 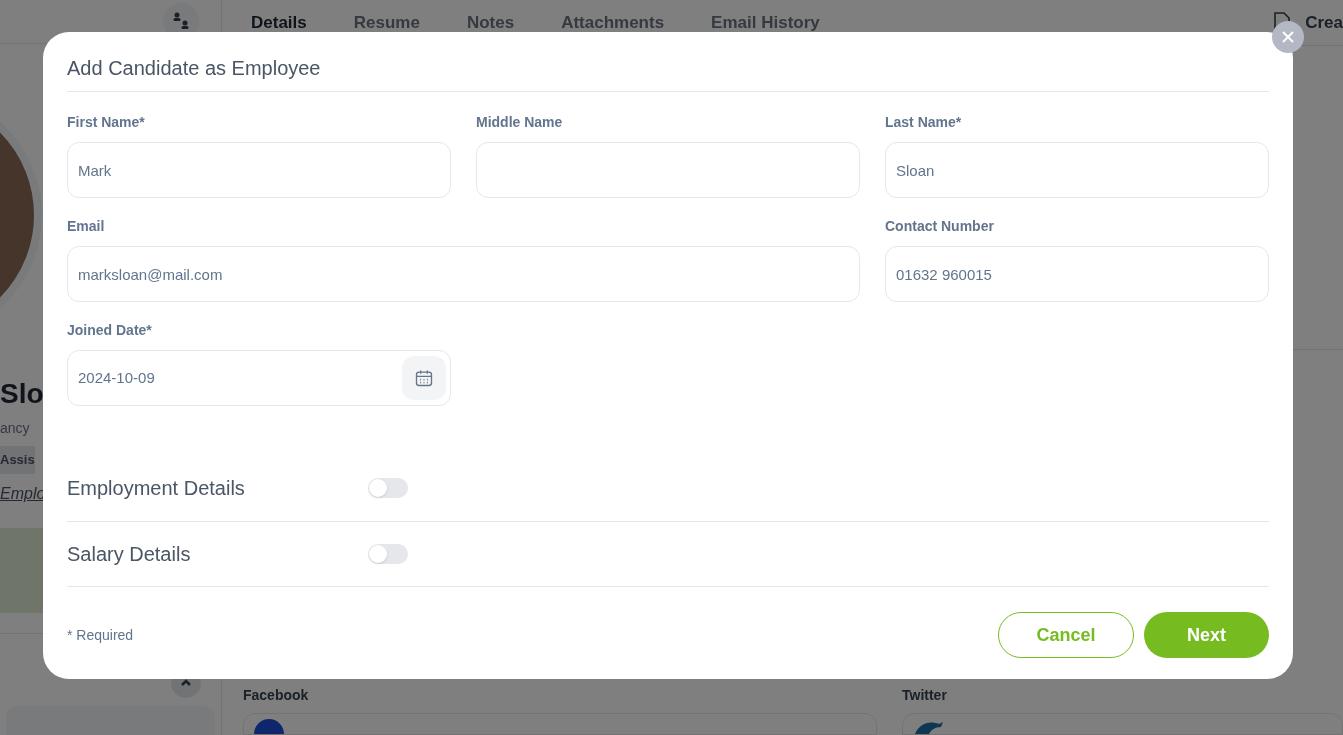 What do you see at coordinates (925, 695) in the screenshot?
I see `social-label: Twitter` at bounding box center [925, 695].